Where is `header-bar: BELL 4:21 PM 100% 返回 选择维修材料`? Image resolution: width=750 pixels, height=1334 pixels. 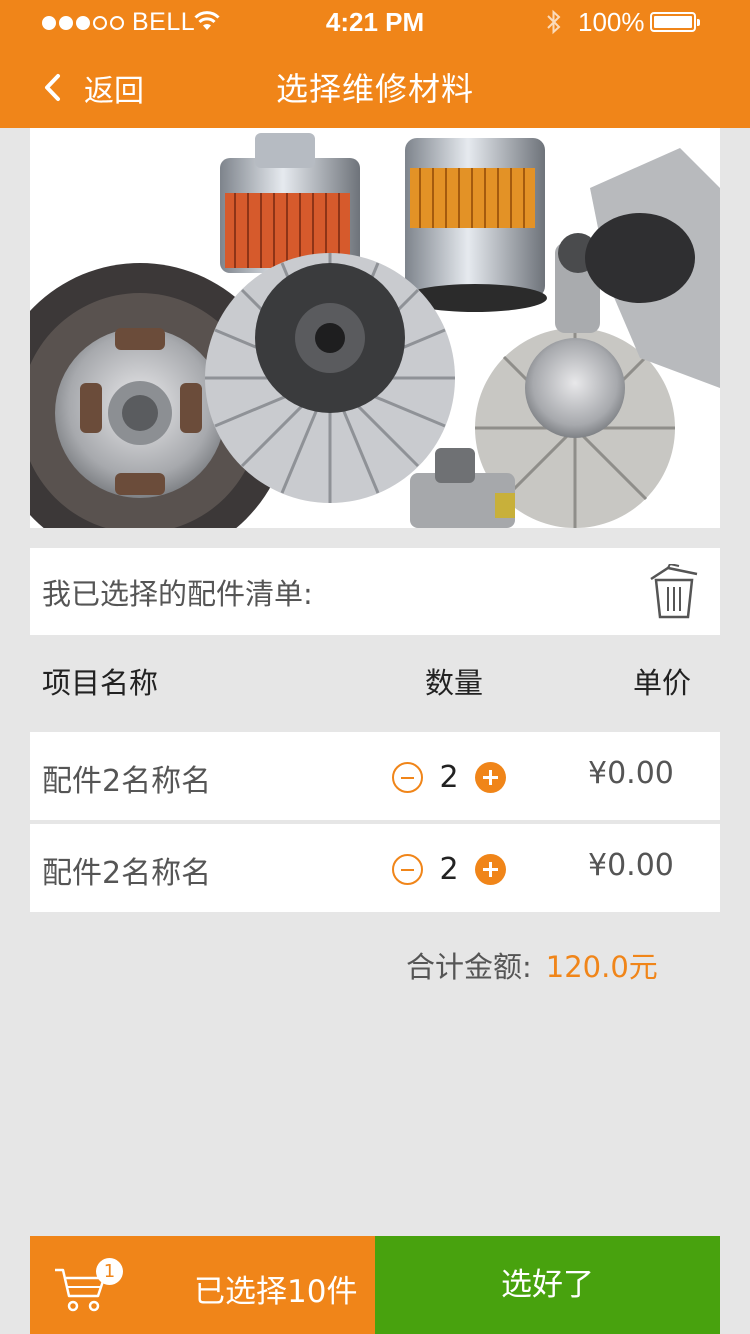 header-bar: BELL 4:21 PM 100% 返回 选择维修材料 is located at coordinates (375, 64).